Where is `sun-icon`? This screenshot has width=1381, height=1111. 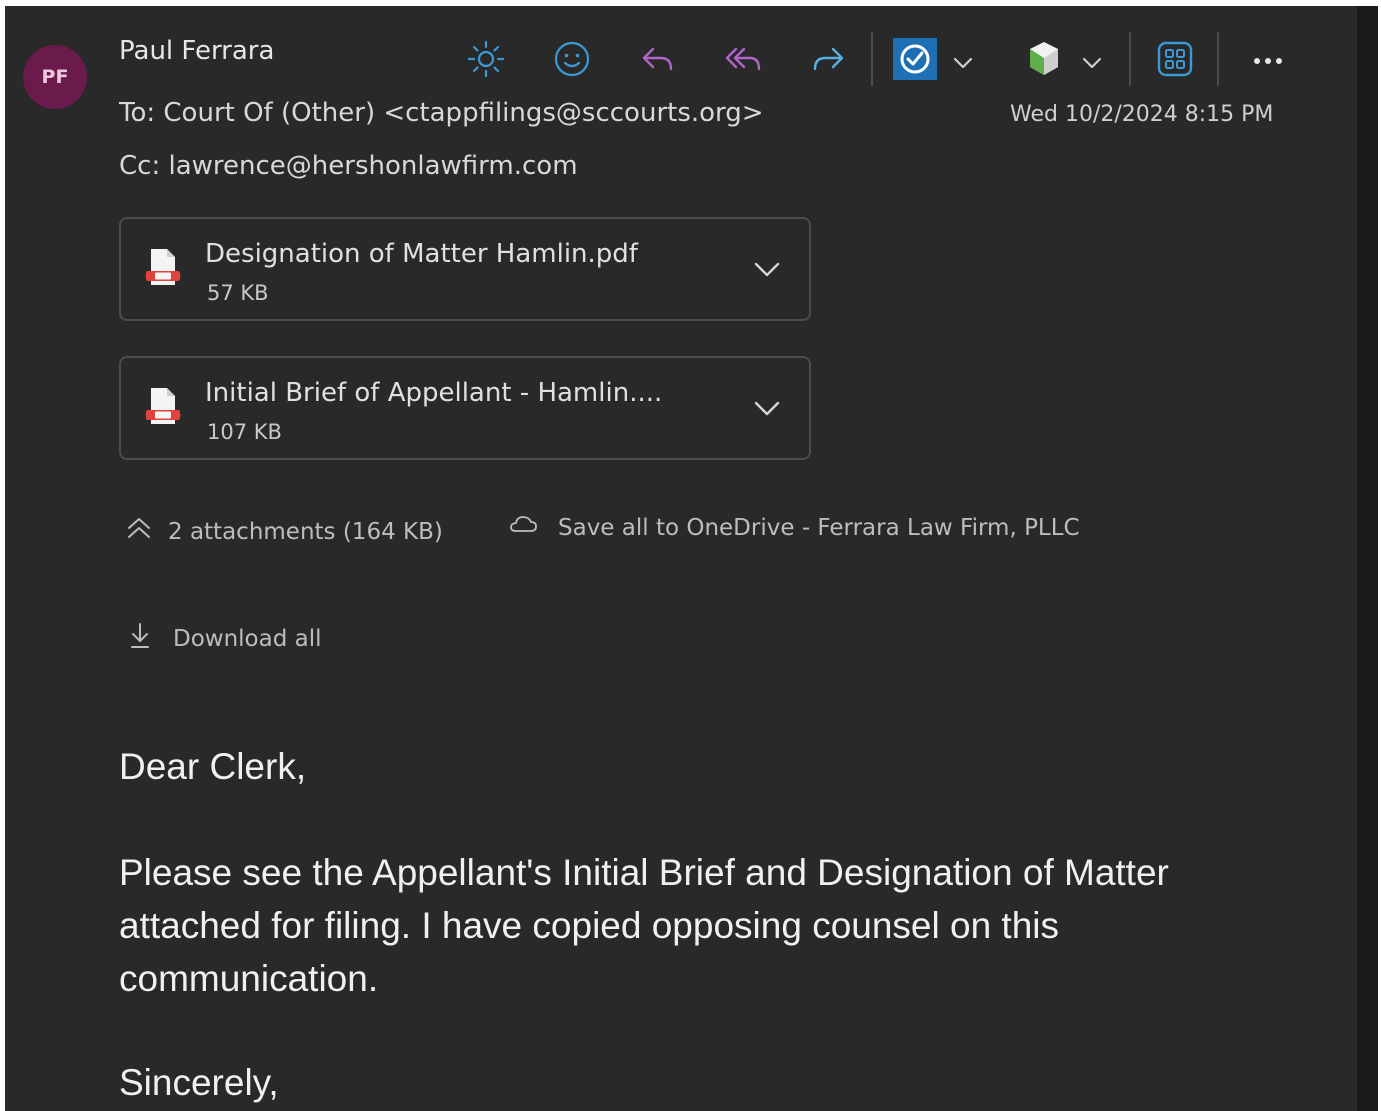
sun-icon is located at coordinates (486, 59).